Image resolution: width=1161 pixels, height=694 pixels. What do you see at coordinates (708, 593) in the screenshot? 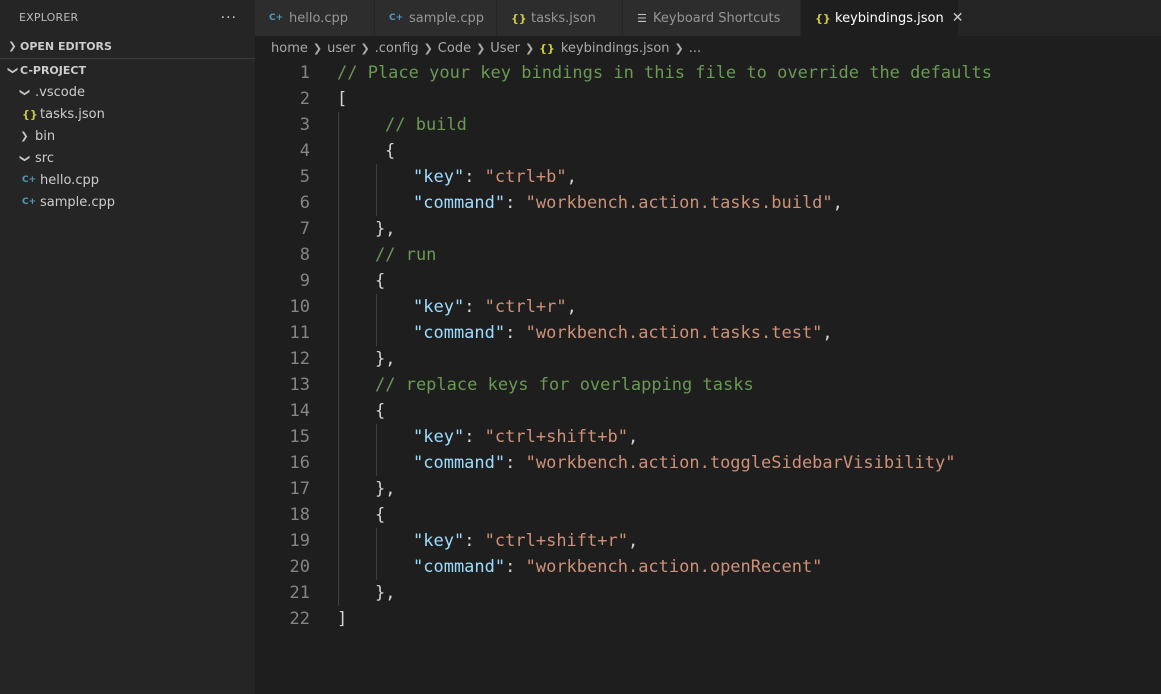
I see `code-line: 21},` at bounding box center [708, 593].